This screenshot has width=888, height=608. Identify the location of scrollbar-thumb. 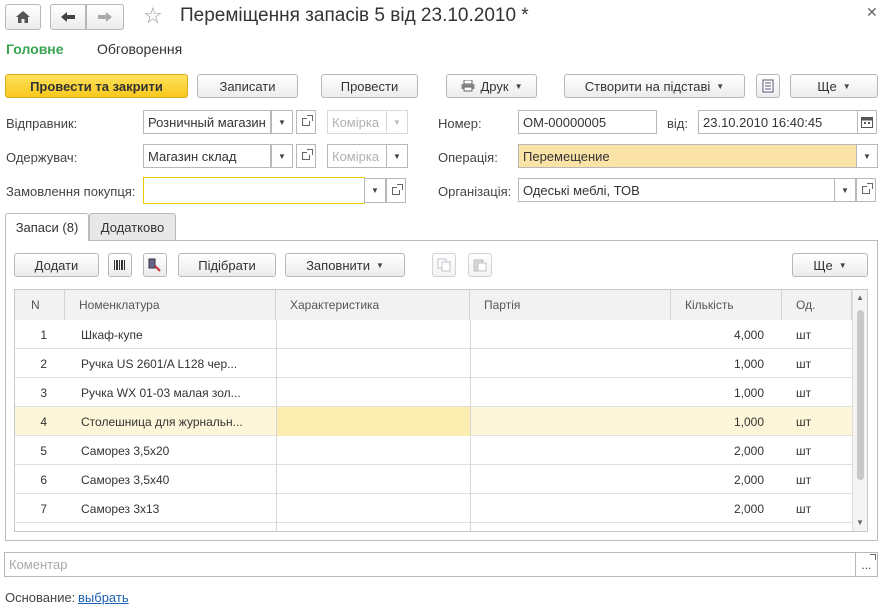
(860, 395).